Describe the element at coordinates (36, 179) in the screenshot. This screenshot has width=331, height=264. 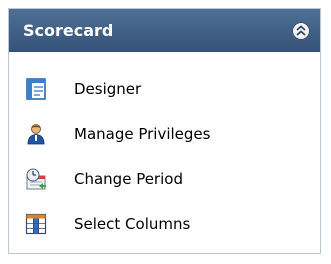
I see `change-period-icon` at that location.